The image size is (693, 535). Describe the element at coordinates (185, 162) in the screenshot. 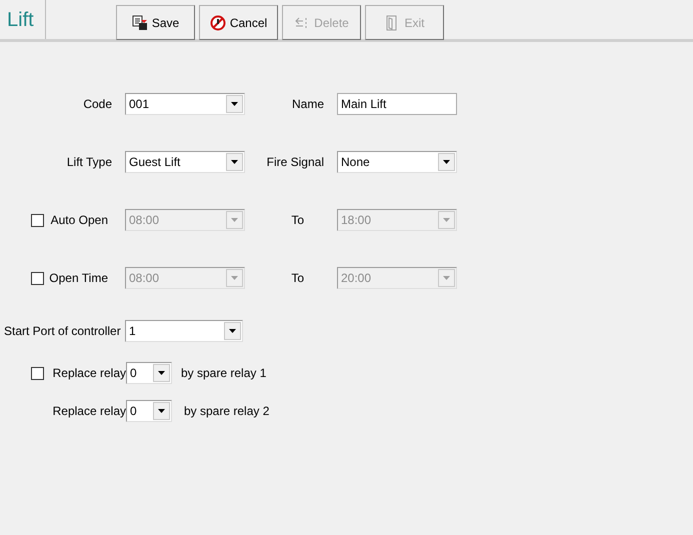

I see `dropdown: Guest Lift` at that location.